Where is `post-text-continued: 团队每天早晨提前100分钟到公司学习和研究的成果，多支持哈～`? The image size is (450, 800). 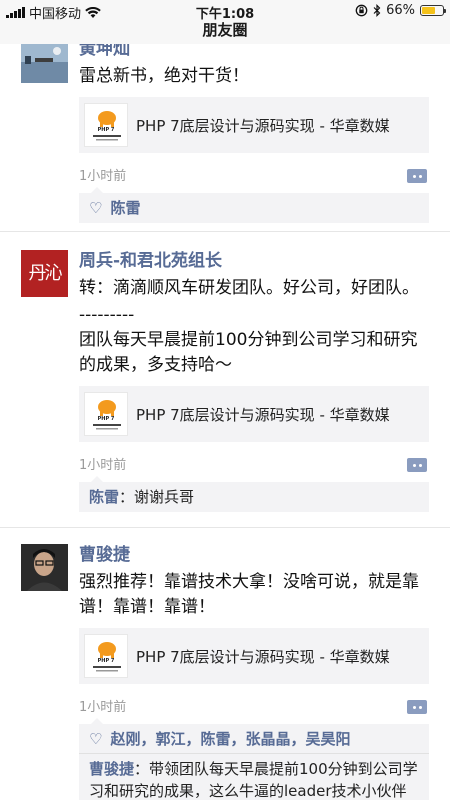
post-text-continued: 团队每天早晨提前100分钟到公司学习和研究的成果，多支持哈～ is located at coordinates (248, 352).